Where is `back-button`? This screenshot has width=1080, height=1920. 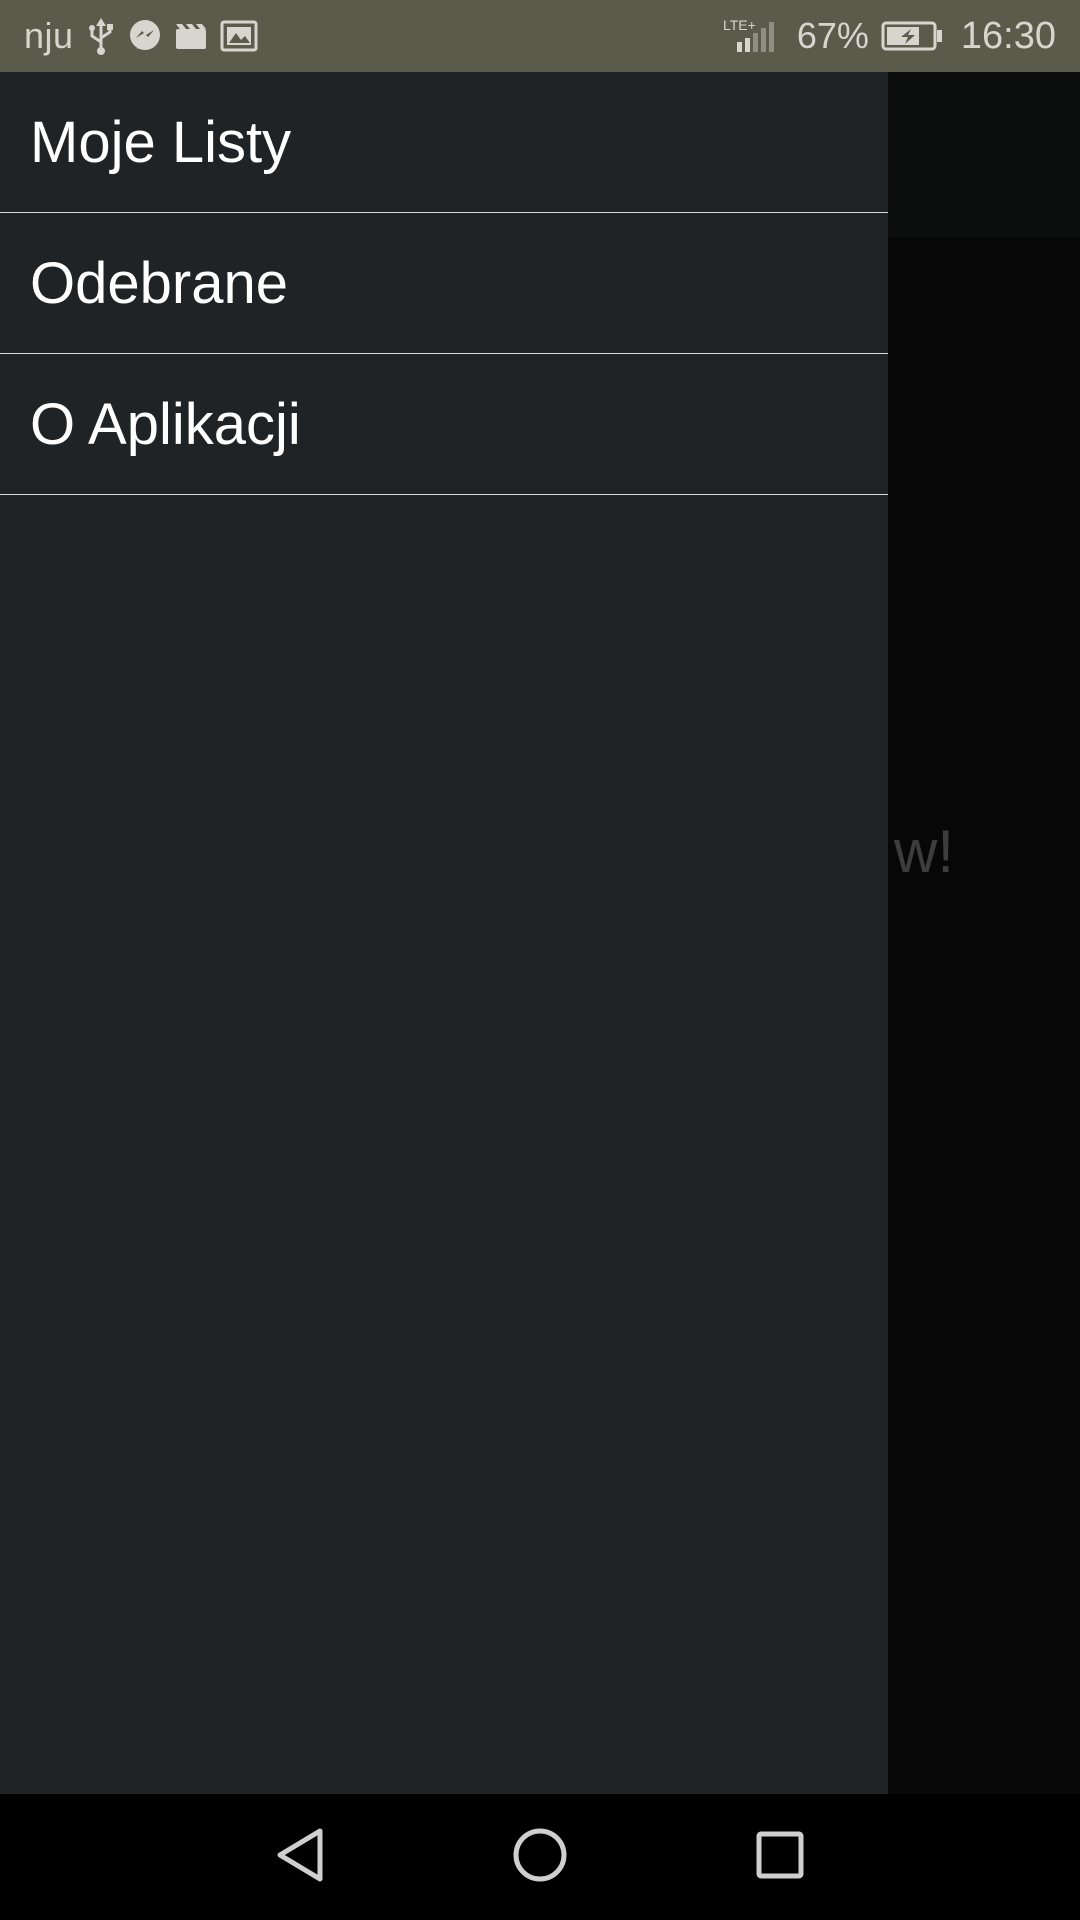 back-button is located at coordinates (300, 1857).